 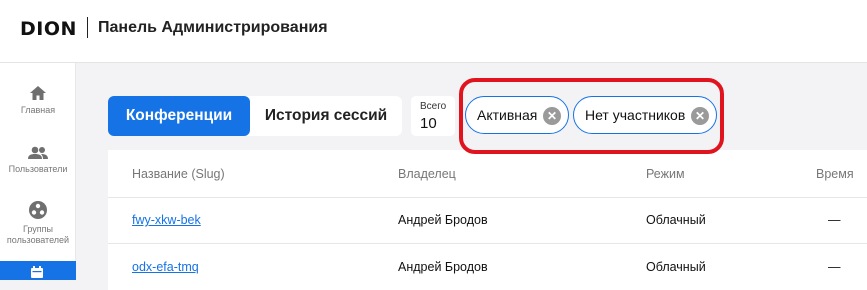 I want to click on header-divider, so click(x=487, y=197).